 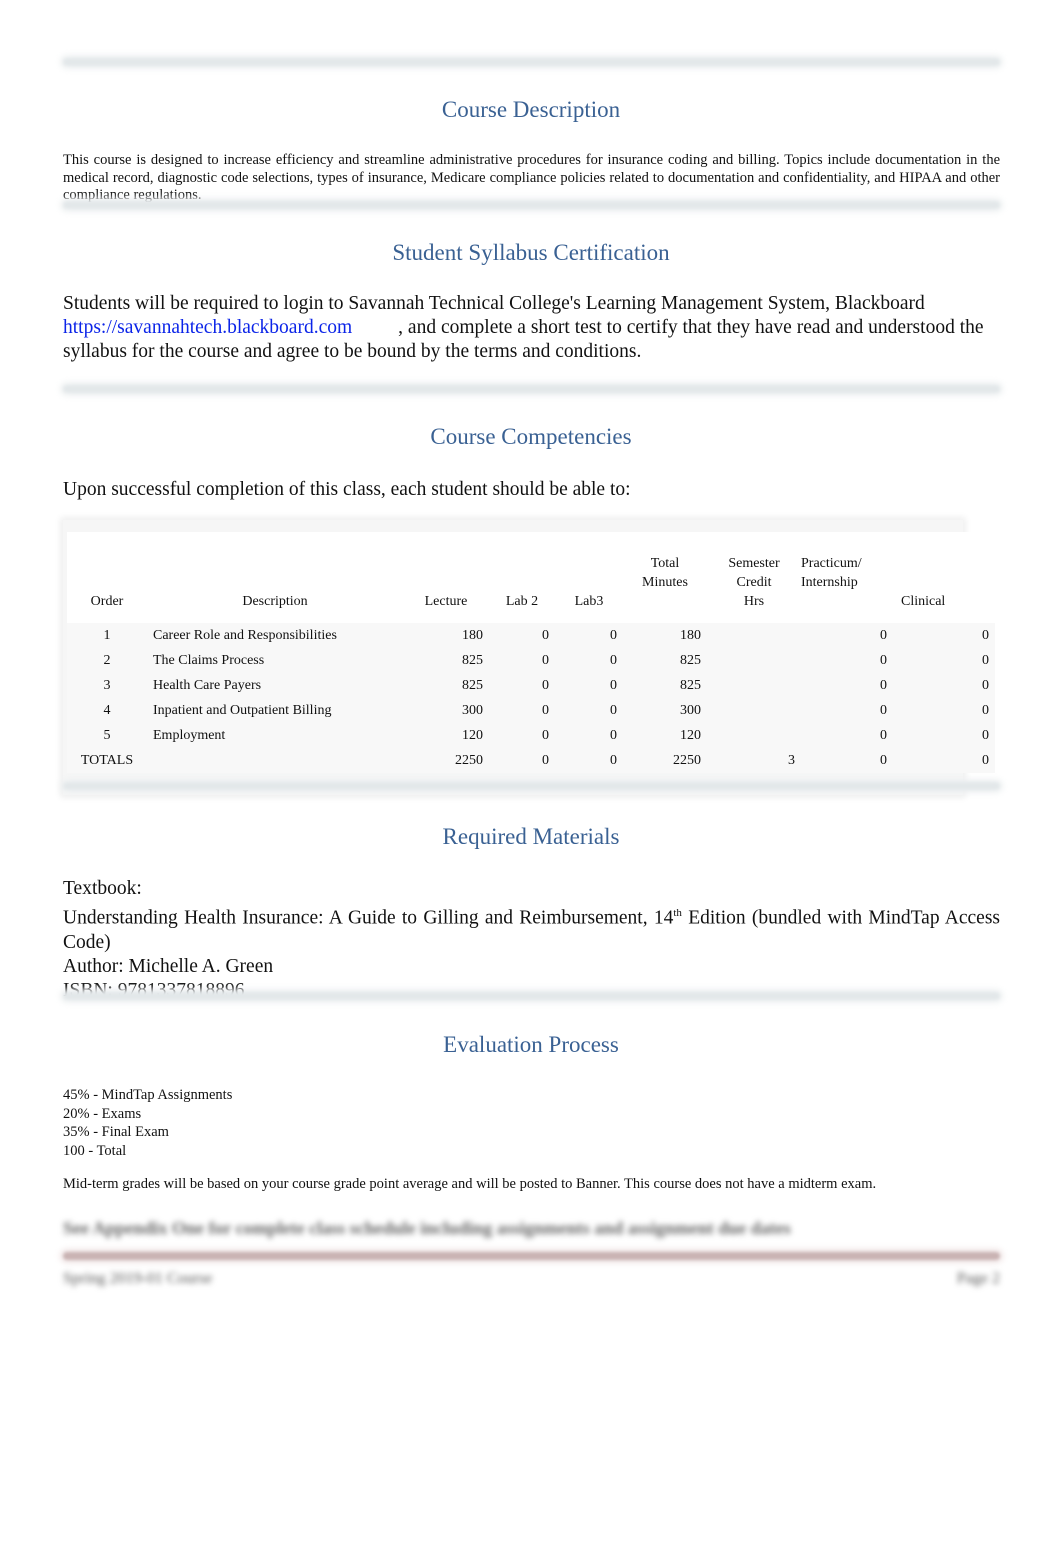 What do you see at coordinates (107, 577) in the screenshot?
I see `header-order: Order` at bounding box center [107, 577].